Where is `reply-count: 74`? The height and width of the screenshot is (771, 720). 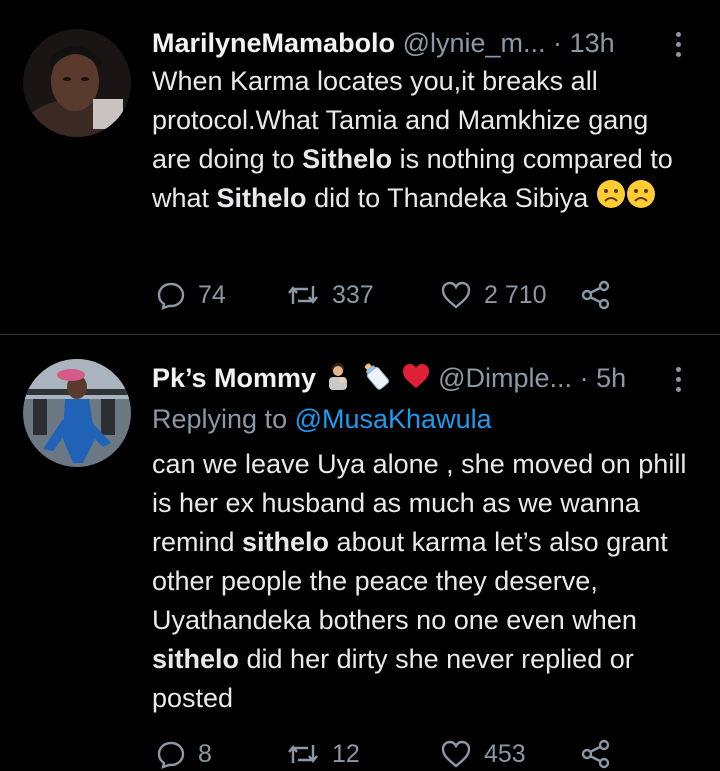 reply-count: 74 is located at coordinates (212, 294).